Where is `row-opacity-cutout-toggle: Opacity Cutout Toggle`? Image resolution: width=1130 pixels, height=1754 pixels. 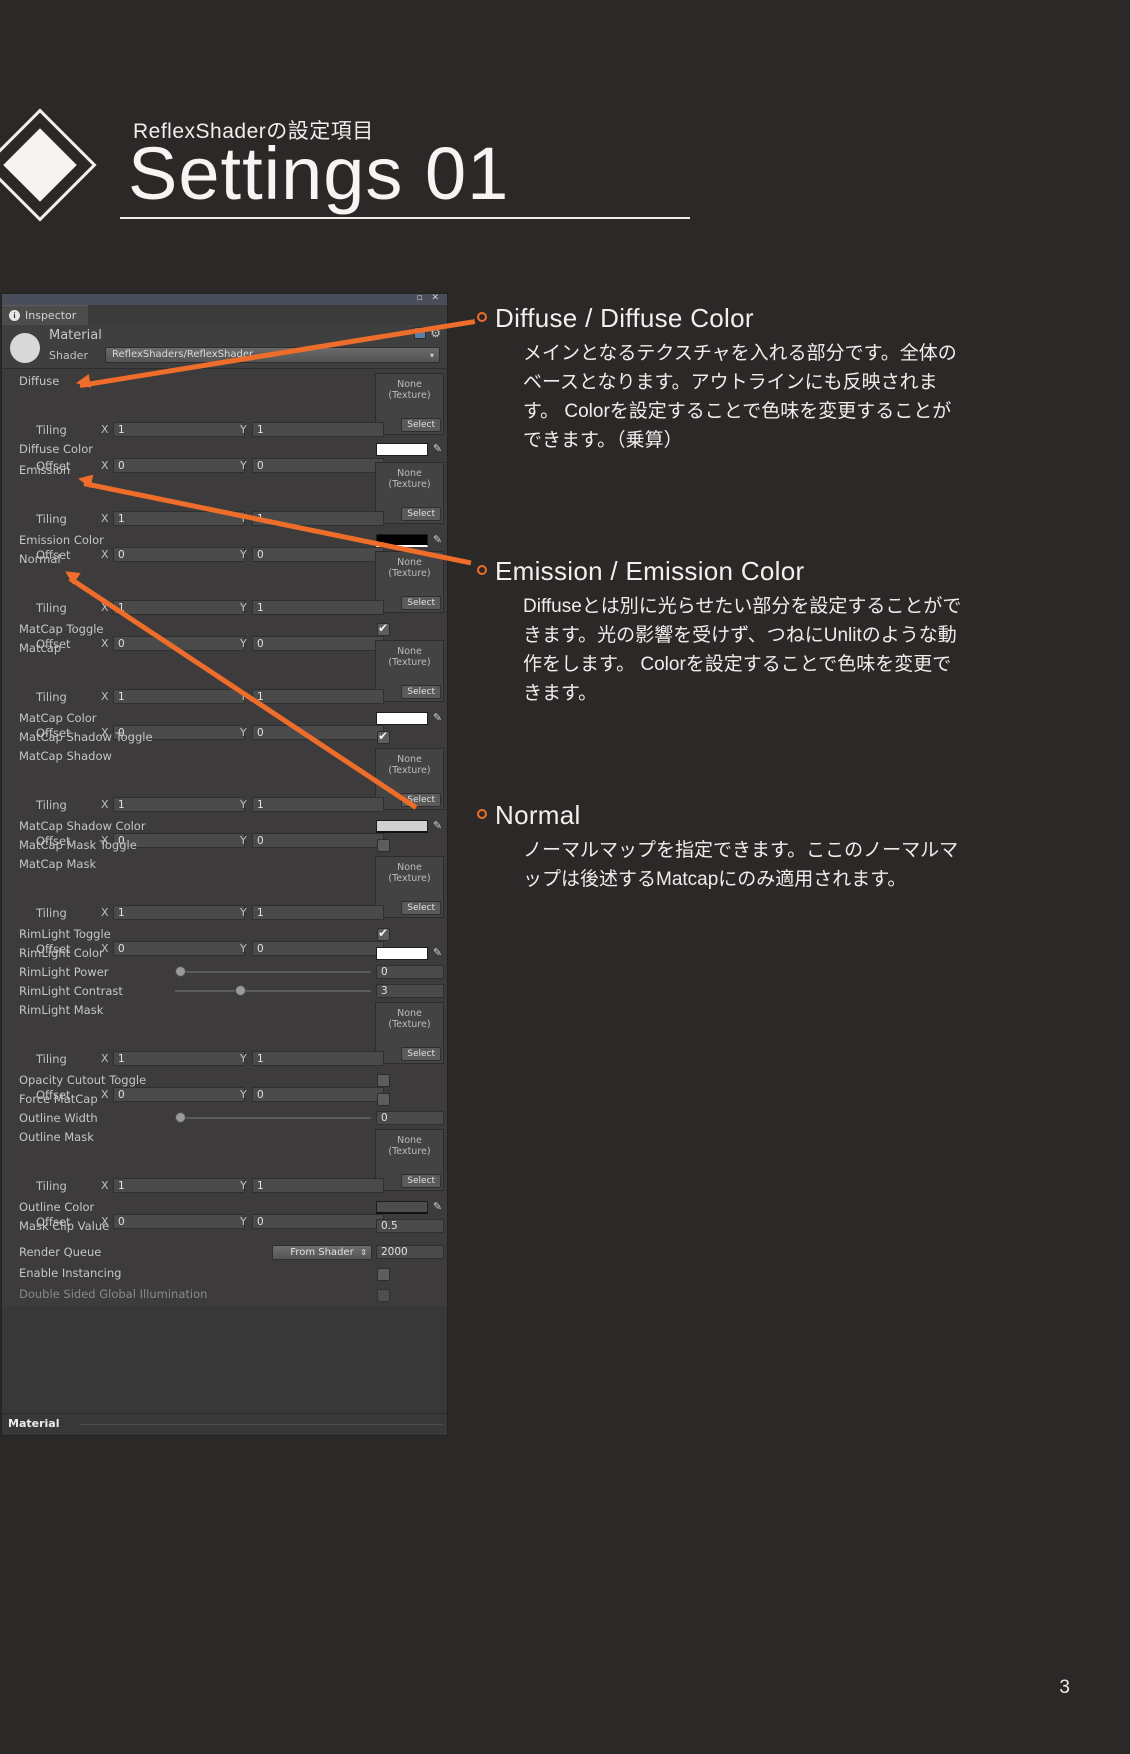 row-opacity-cutout-toggle: Opacity Cutout Toggle is located at coordinates (224, 1080).